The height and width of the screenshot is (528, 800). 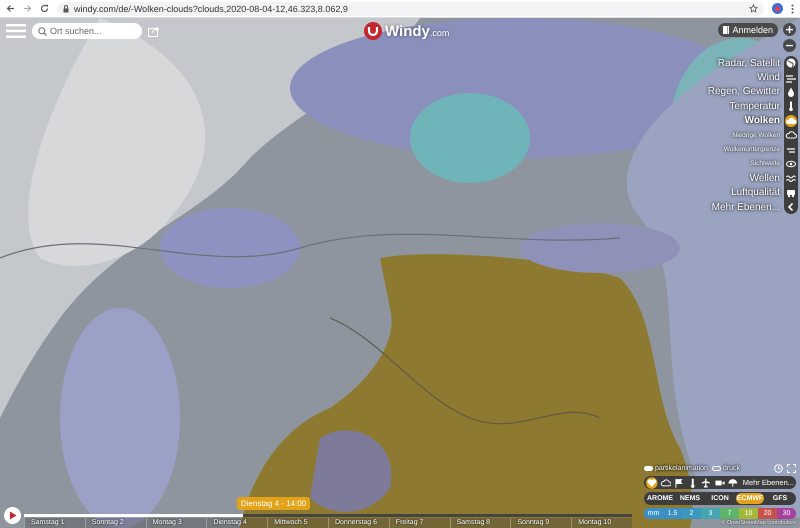 What do you see at coordinates (211, 9) in the screenshot?
I see `url-text: windy.com/de/-Wolken-clouds?clouds,2020-08-04-12,46.323,8.062,9` at bounding box center [211, 9].